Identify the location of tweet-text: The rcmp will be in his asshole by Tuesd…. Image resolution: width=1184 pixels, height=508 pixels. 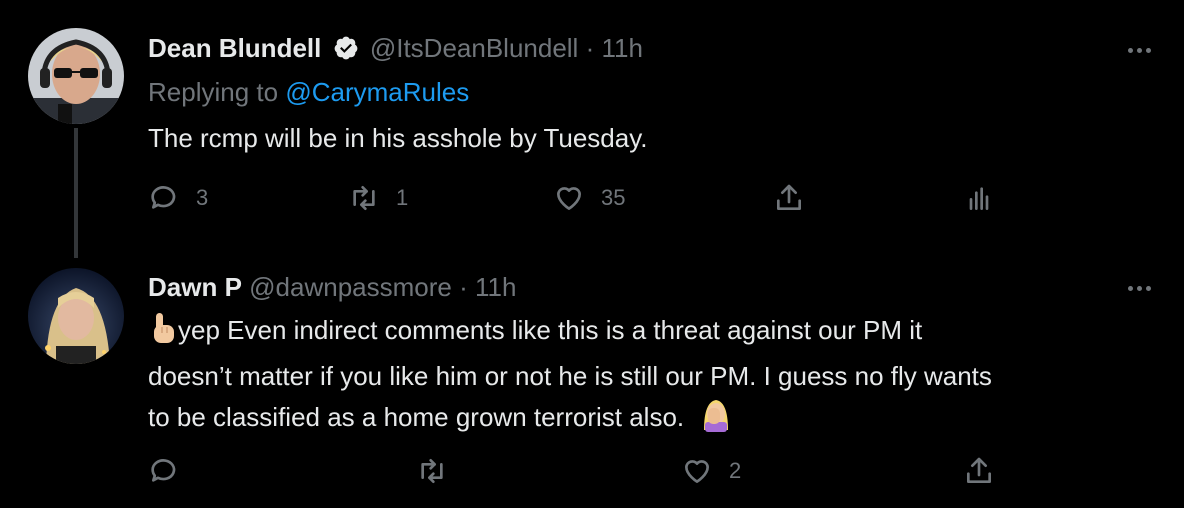
(398, 138).